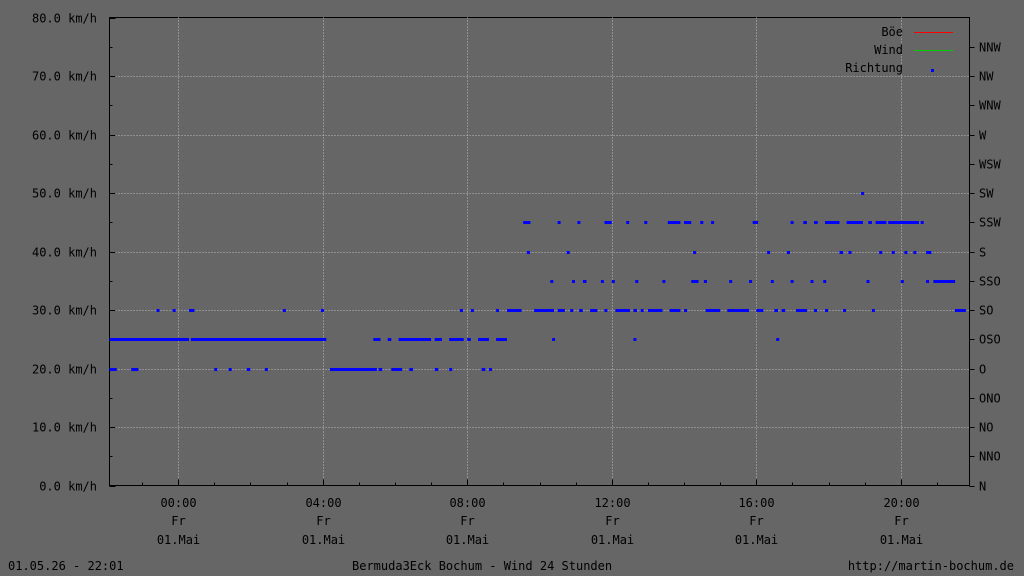  What do you see at coordinates (990, 106) in the screenshot?
I see `y2-tick-label: WNW` at bounding box center [990, 106].